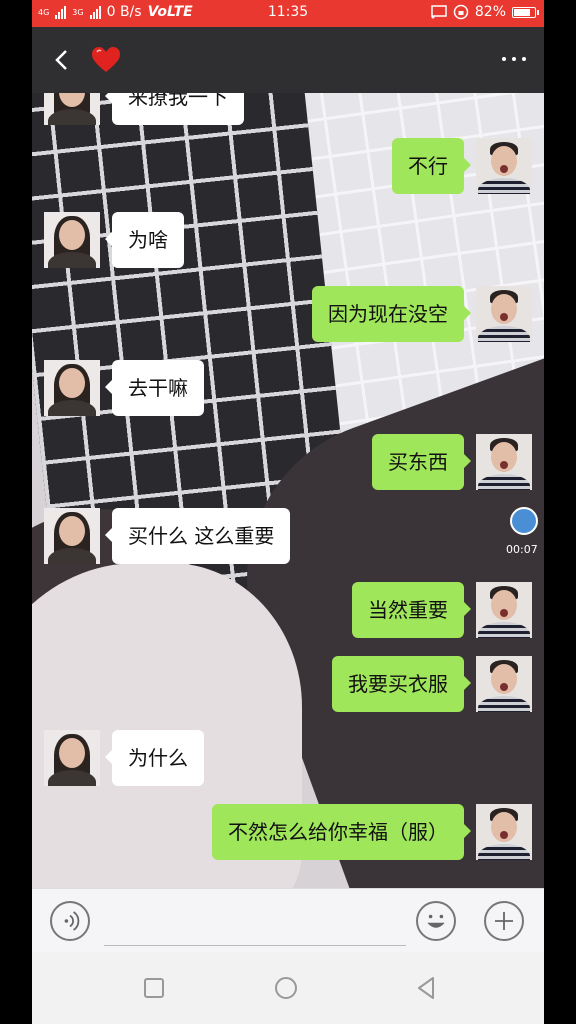 This screenshot has height=1024, width=576. I want to click on outgoing-message-bubble: 我要买衣服, so click(401, 684).